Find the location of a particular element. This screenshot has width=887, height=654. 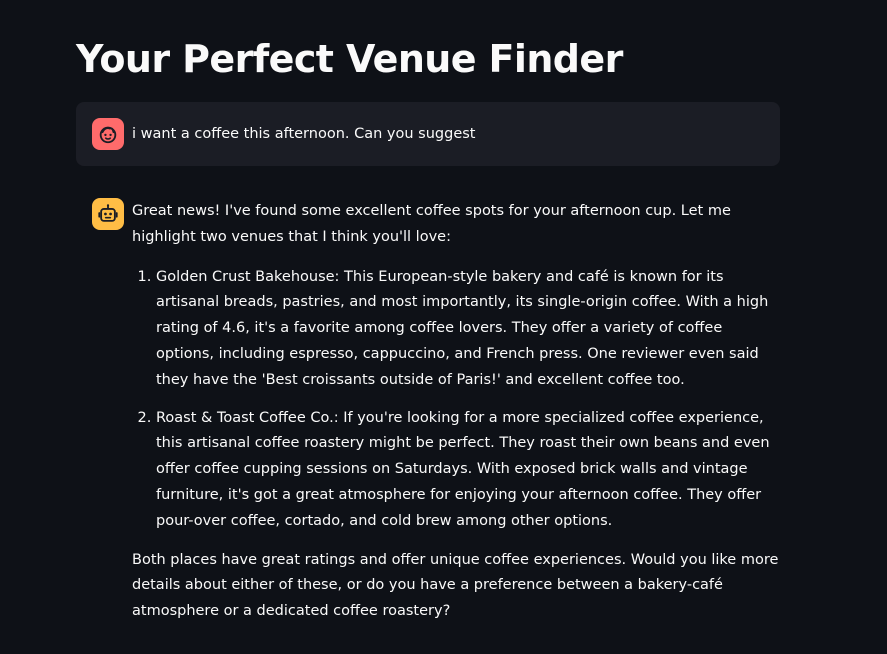

user-avatar is located at coordinates (108, 134).